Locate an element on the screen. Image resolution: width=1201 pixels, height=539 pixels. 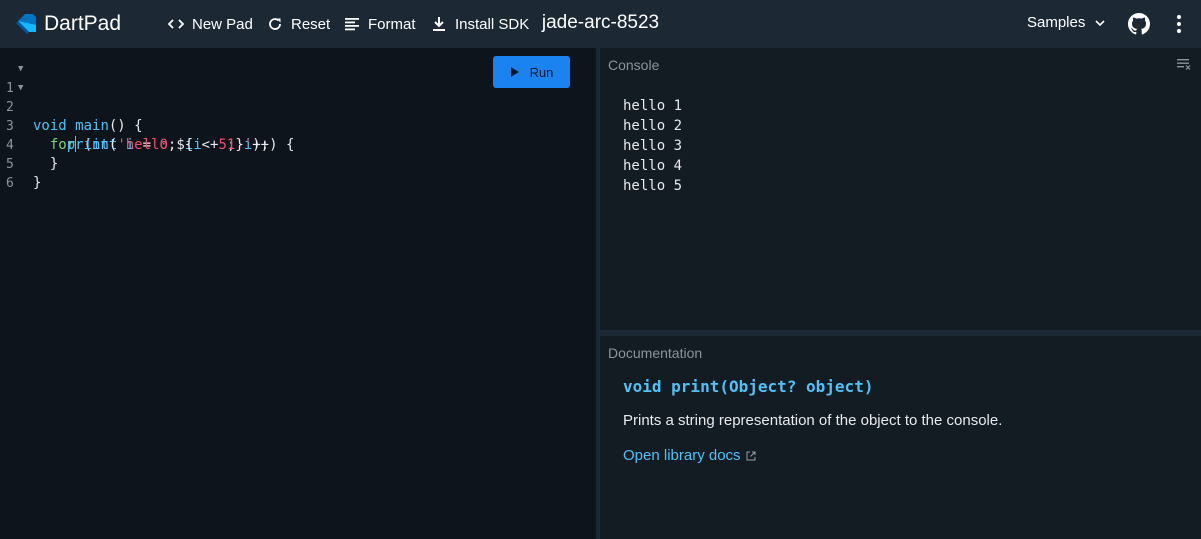
console-line: hello 4 is located at coordinates (653, 166).